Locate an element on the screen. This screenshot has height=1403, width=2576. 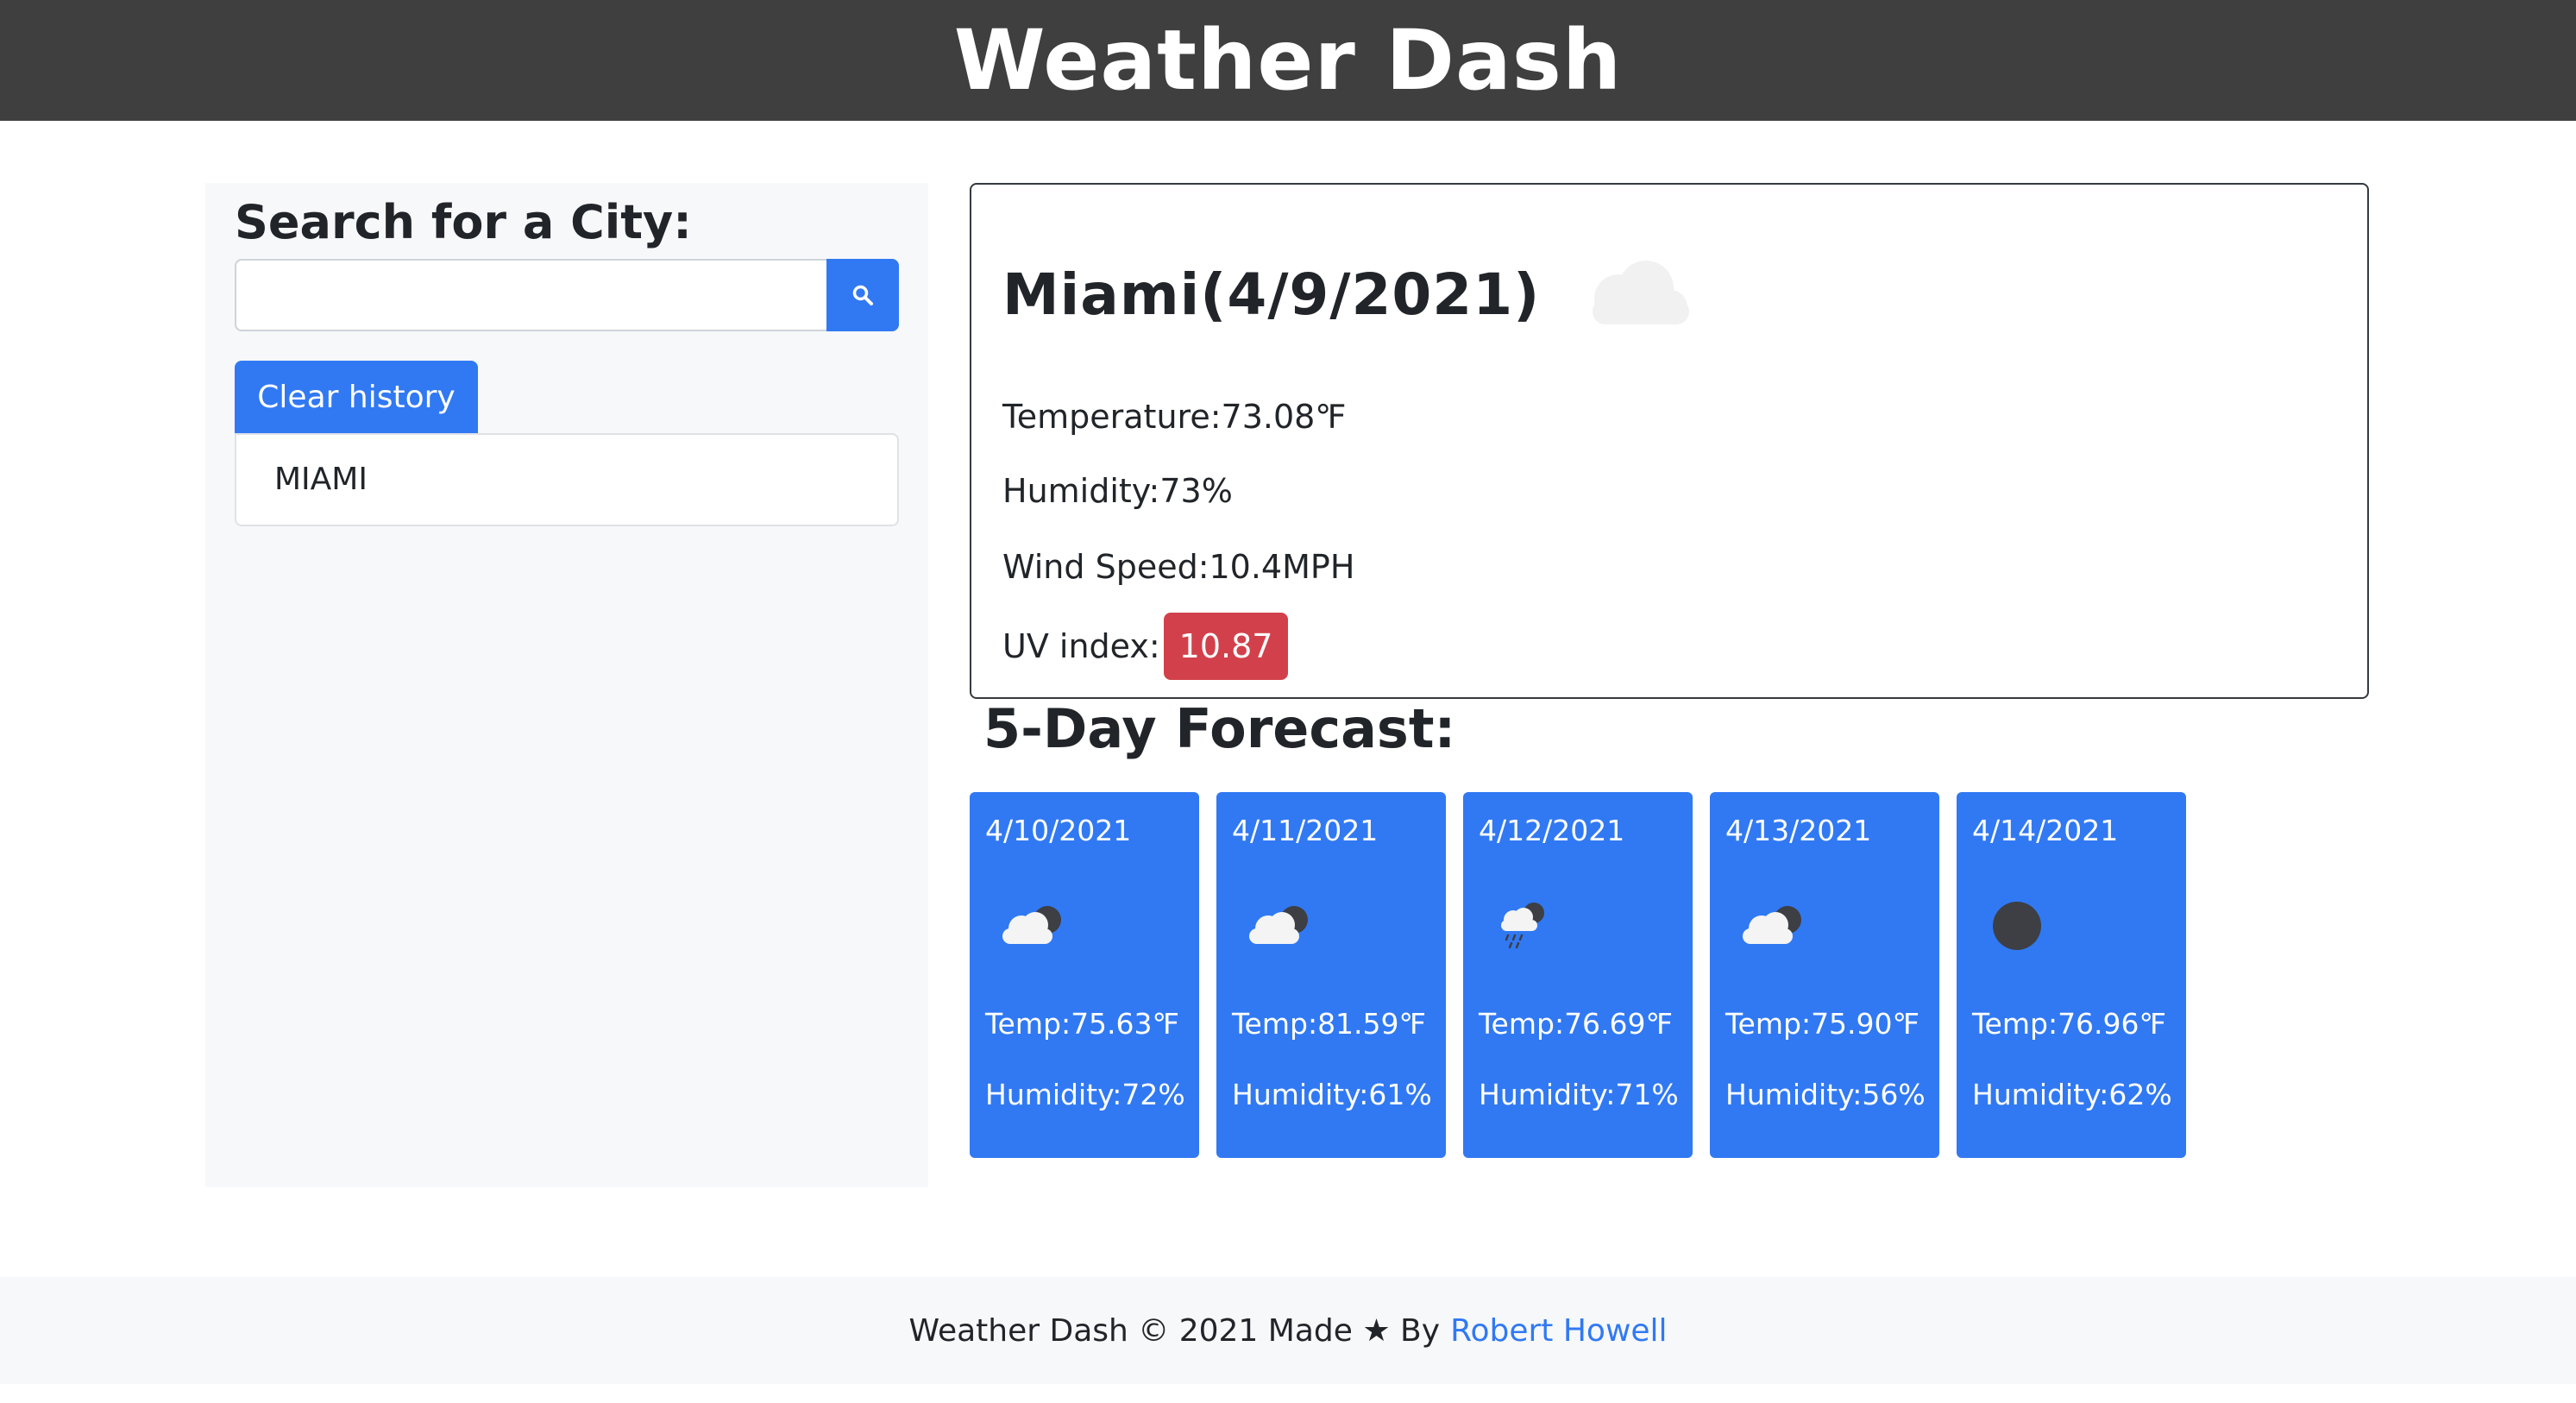
forecast-card: 4/11/2021 Temp:81.59℉ Humidity:61% is located at coordinates (1331, 975).